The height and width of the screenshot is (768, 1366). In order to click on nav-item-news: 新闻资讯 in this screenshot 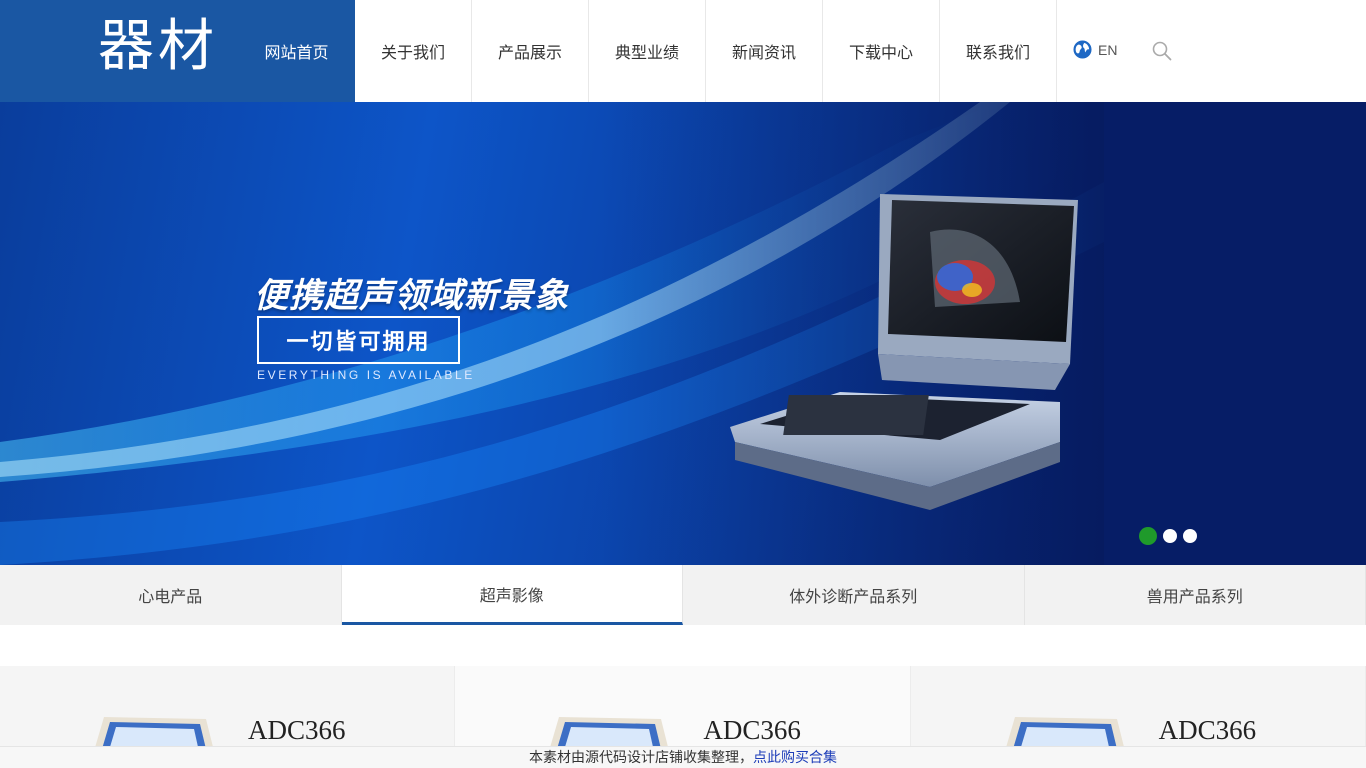, I will do `click(764, 51)`.